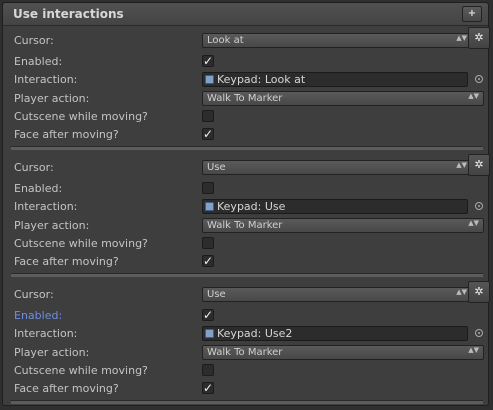 The image size is (493, 410). What do you see at coordinates (337, 40) in the screenshot?
I see `cursor-dropdown: Look at ▲▼` at bounding box center [337, 40].